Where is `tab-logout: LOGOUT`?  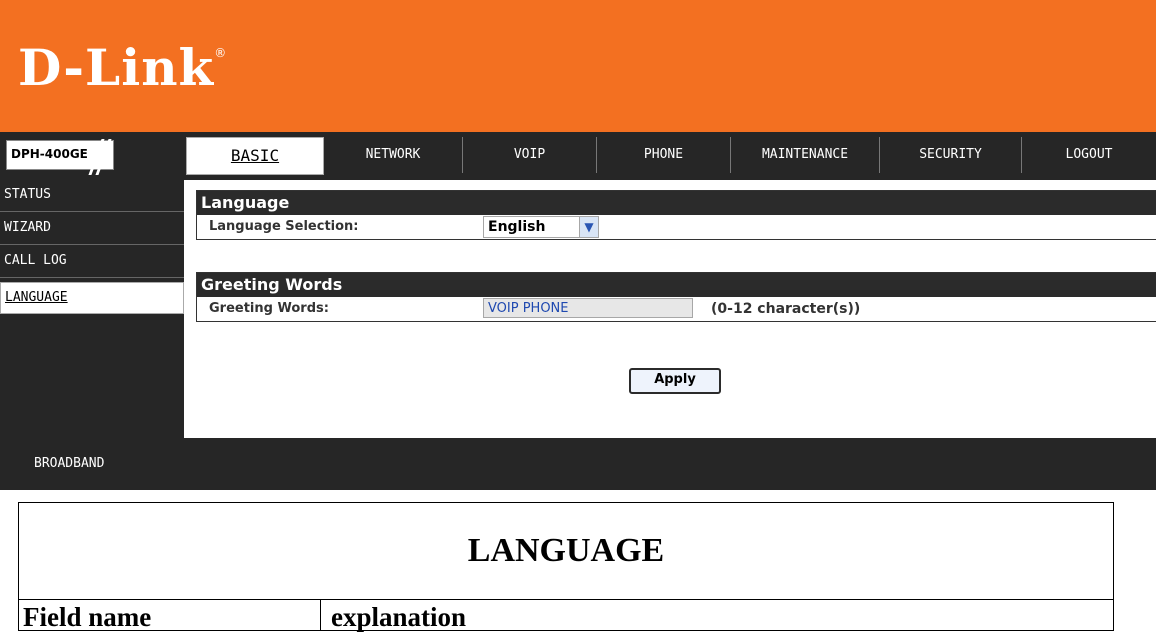 tab-logout: LOGOUT is located at coordinates (1089, 155).